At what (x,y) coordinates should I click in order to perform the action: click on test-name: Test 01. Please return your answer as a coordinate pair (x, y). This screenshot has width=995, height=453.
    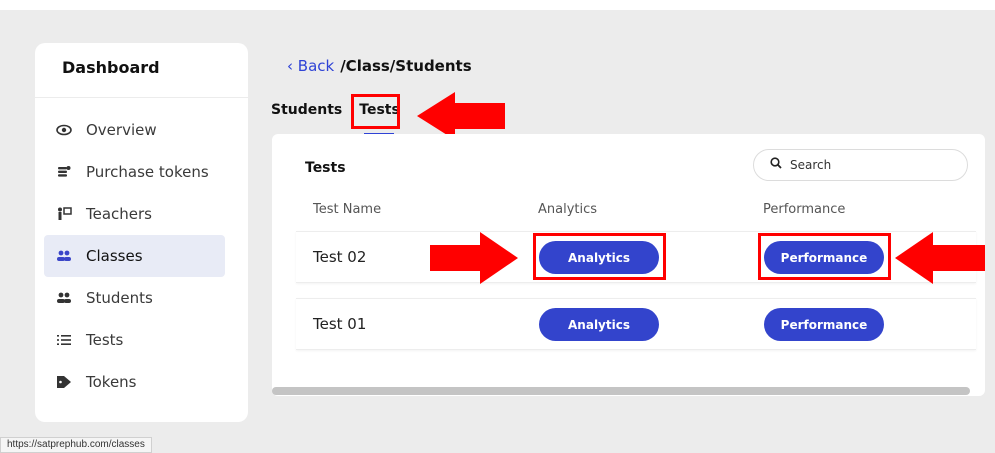
    Looking at the image, I should click on (340, 324).